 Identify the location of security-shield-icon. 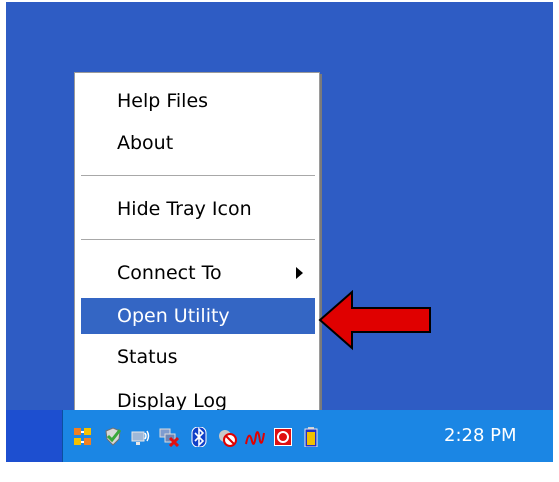
(113, 437).